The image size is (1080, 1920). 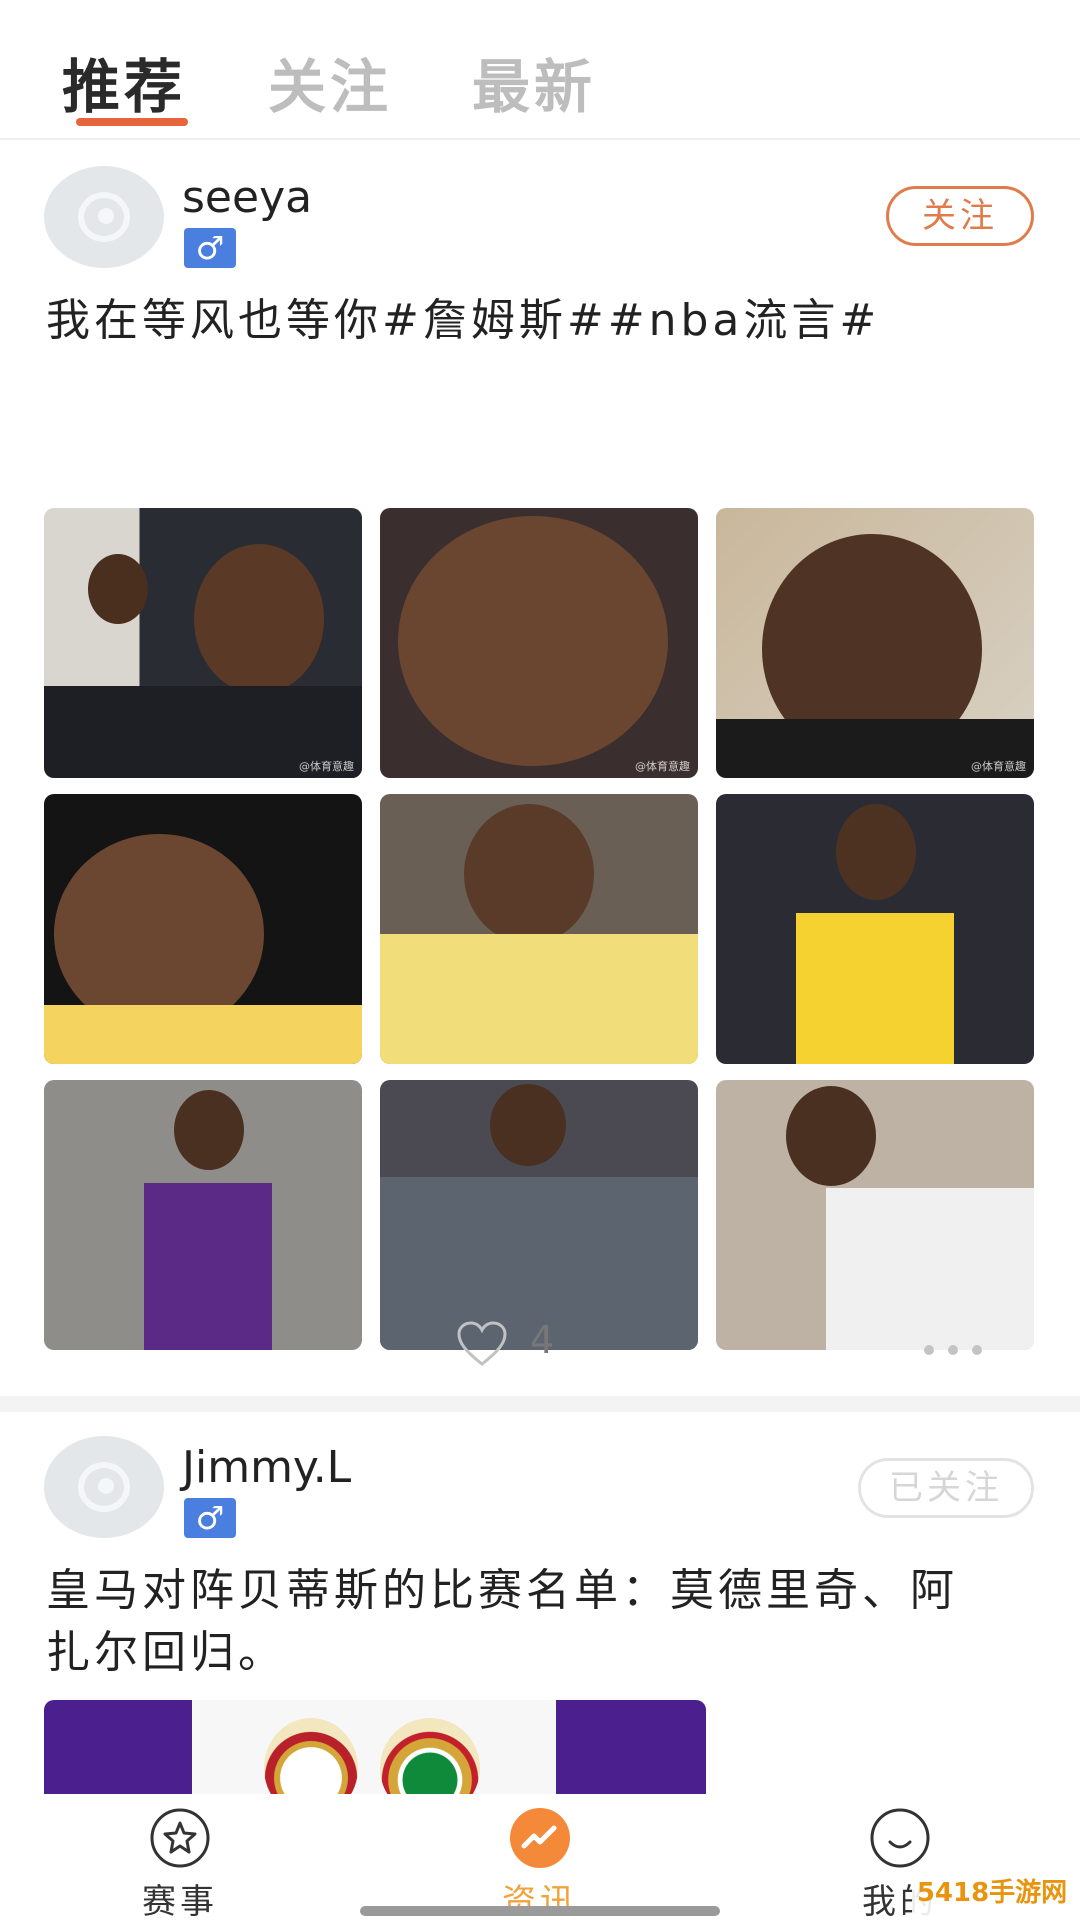 I want to click on post-actions: 4, so click(x=540, y=1346).